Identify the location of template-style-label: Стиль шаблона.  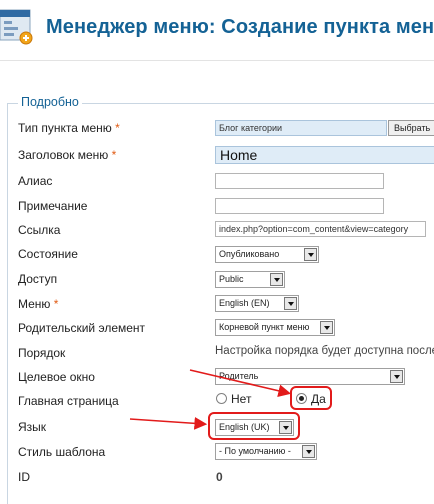
(62, 452).